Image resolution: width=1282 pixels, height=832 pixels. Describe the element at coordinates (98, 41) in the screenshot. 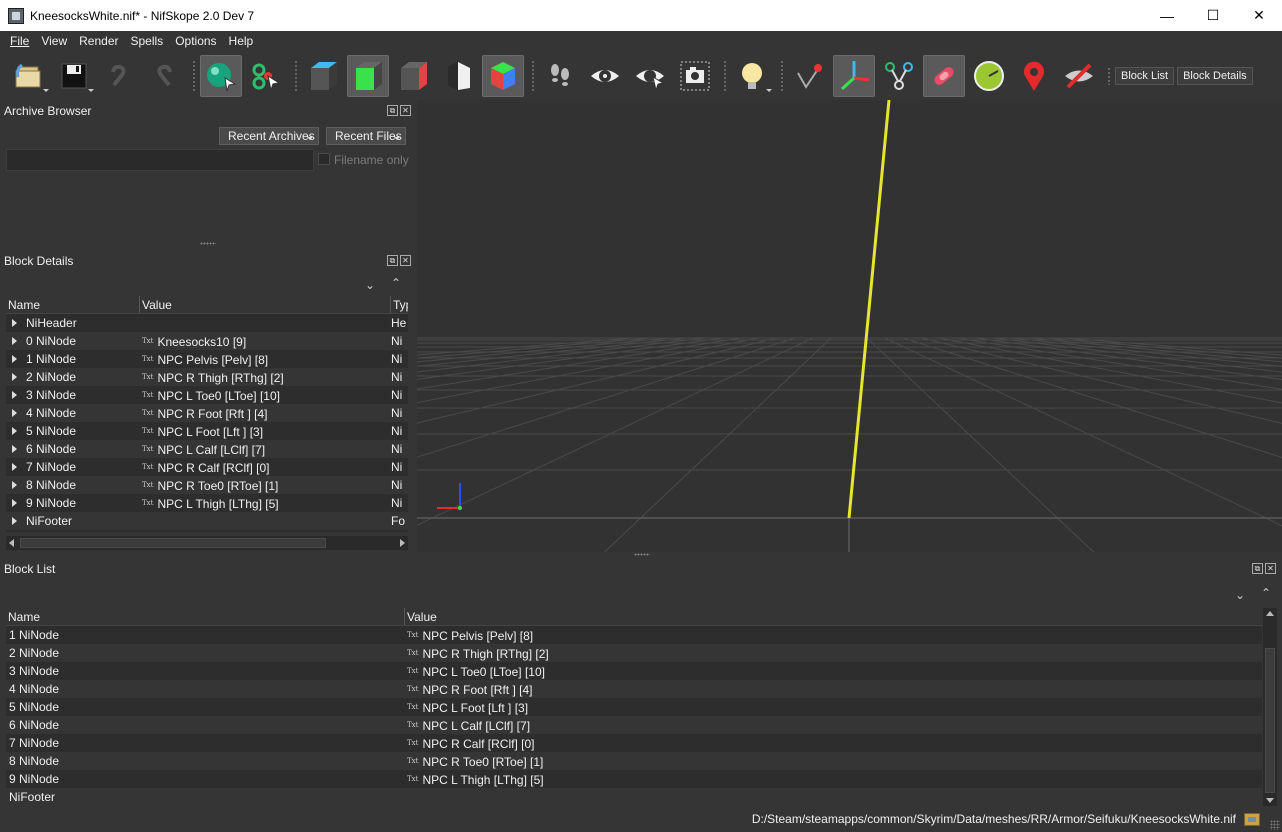

I see `menu-render: Render` at that location.